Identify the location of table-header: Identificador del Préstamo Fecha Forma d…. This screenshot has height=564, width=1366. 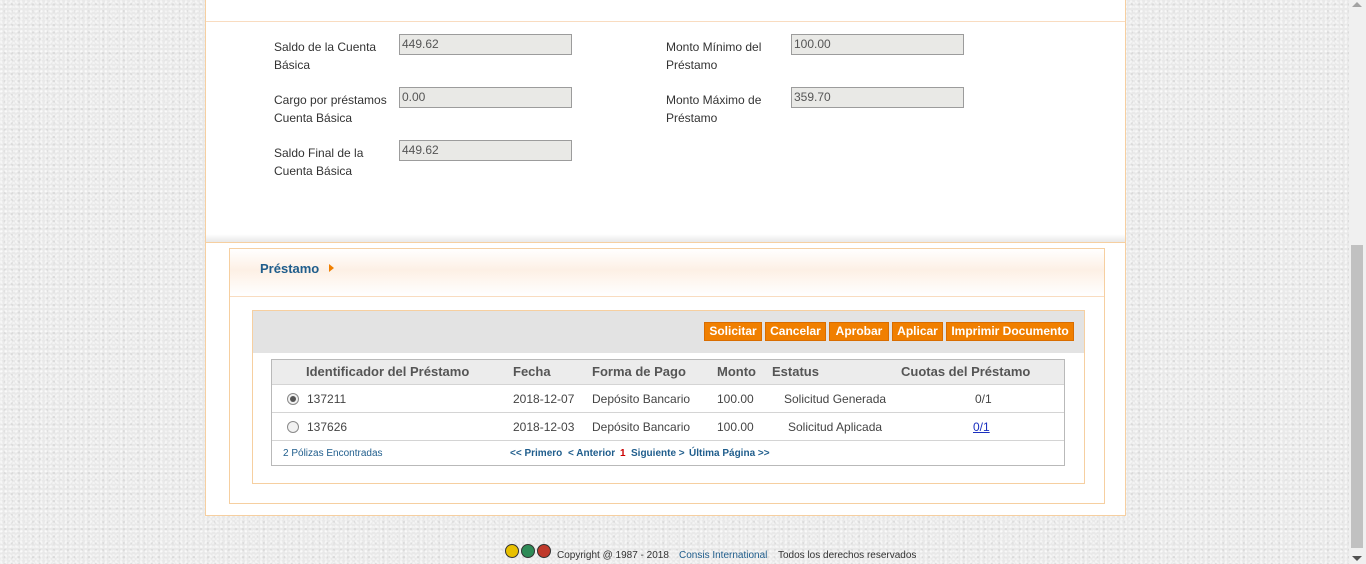
(668, 372).